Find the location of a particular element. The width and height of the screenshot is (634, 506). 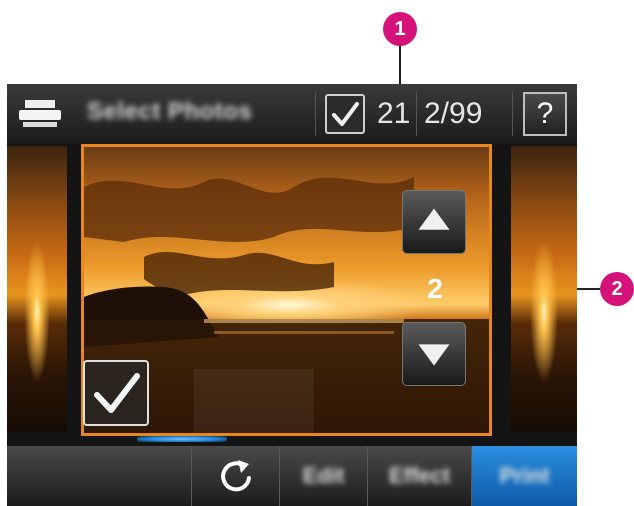

screen-title: Select Photos is located at coordinates (170, 111).